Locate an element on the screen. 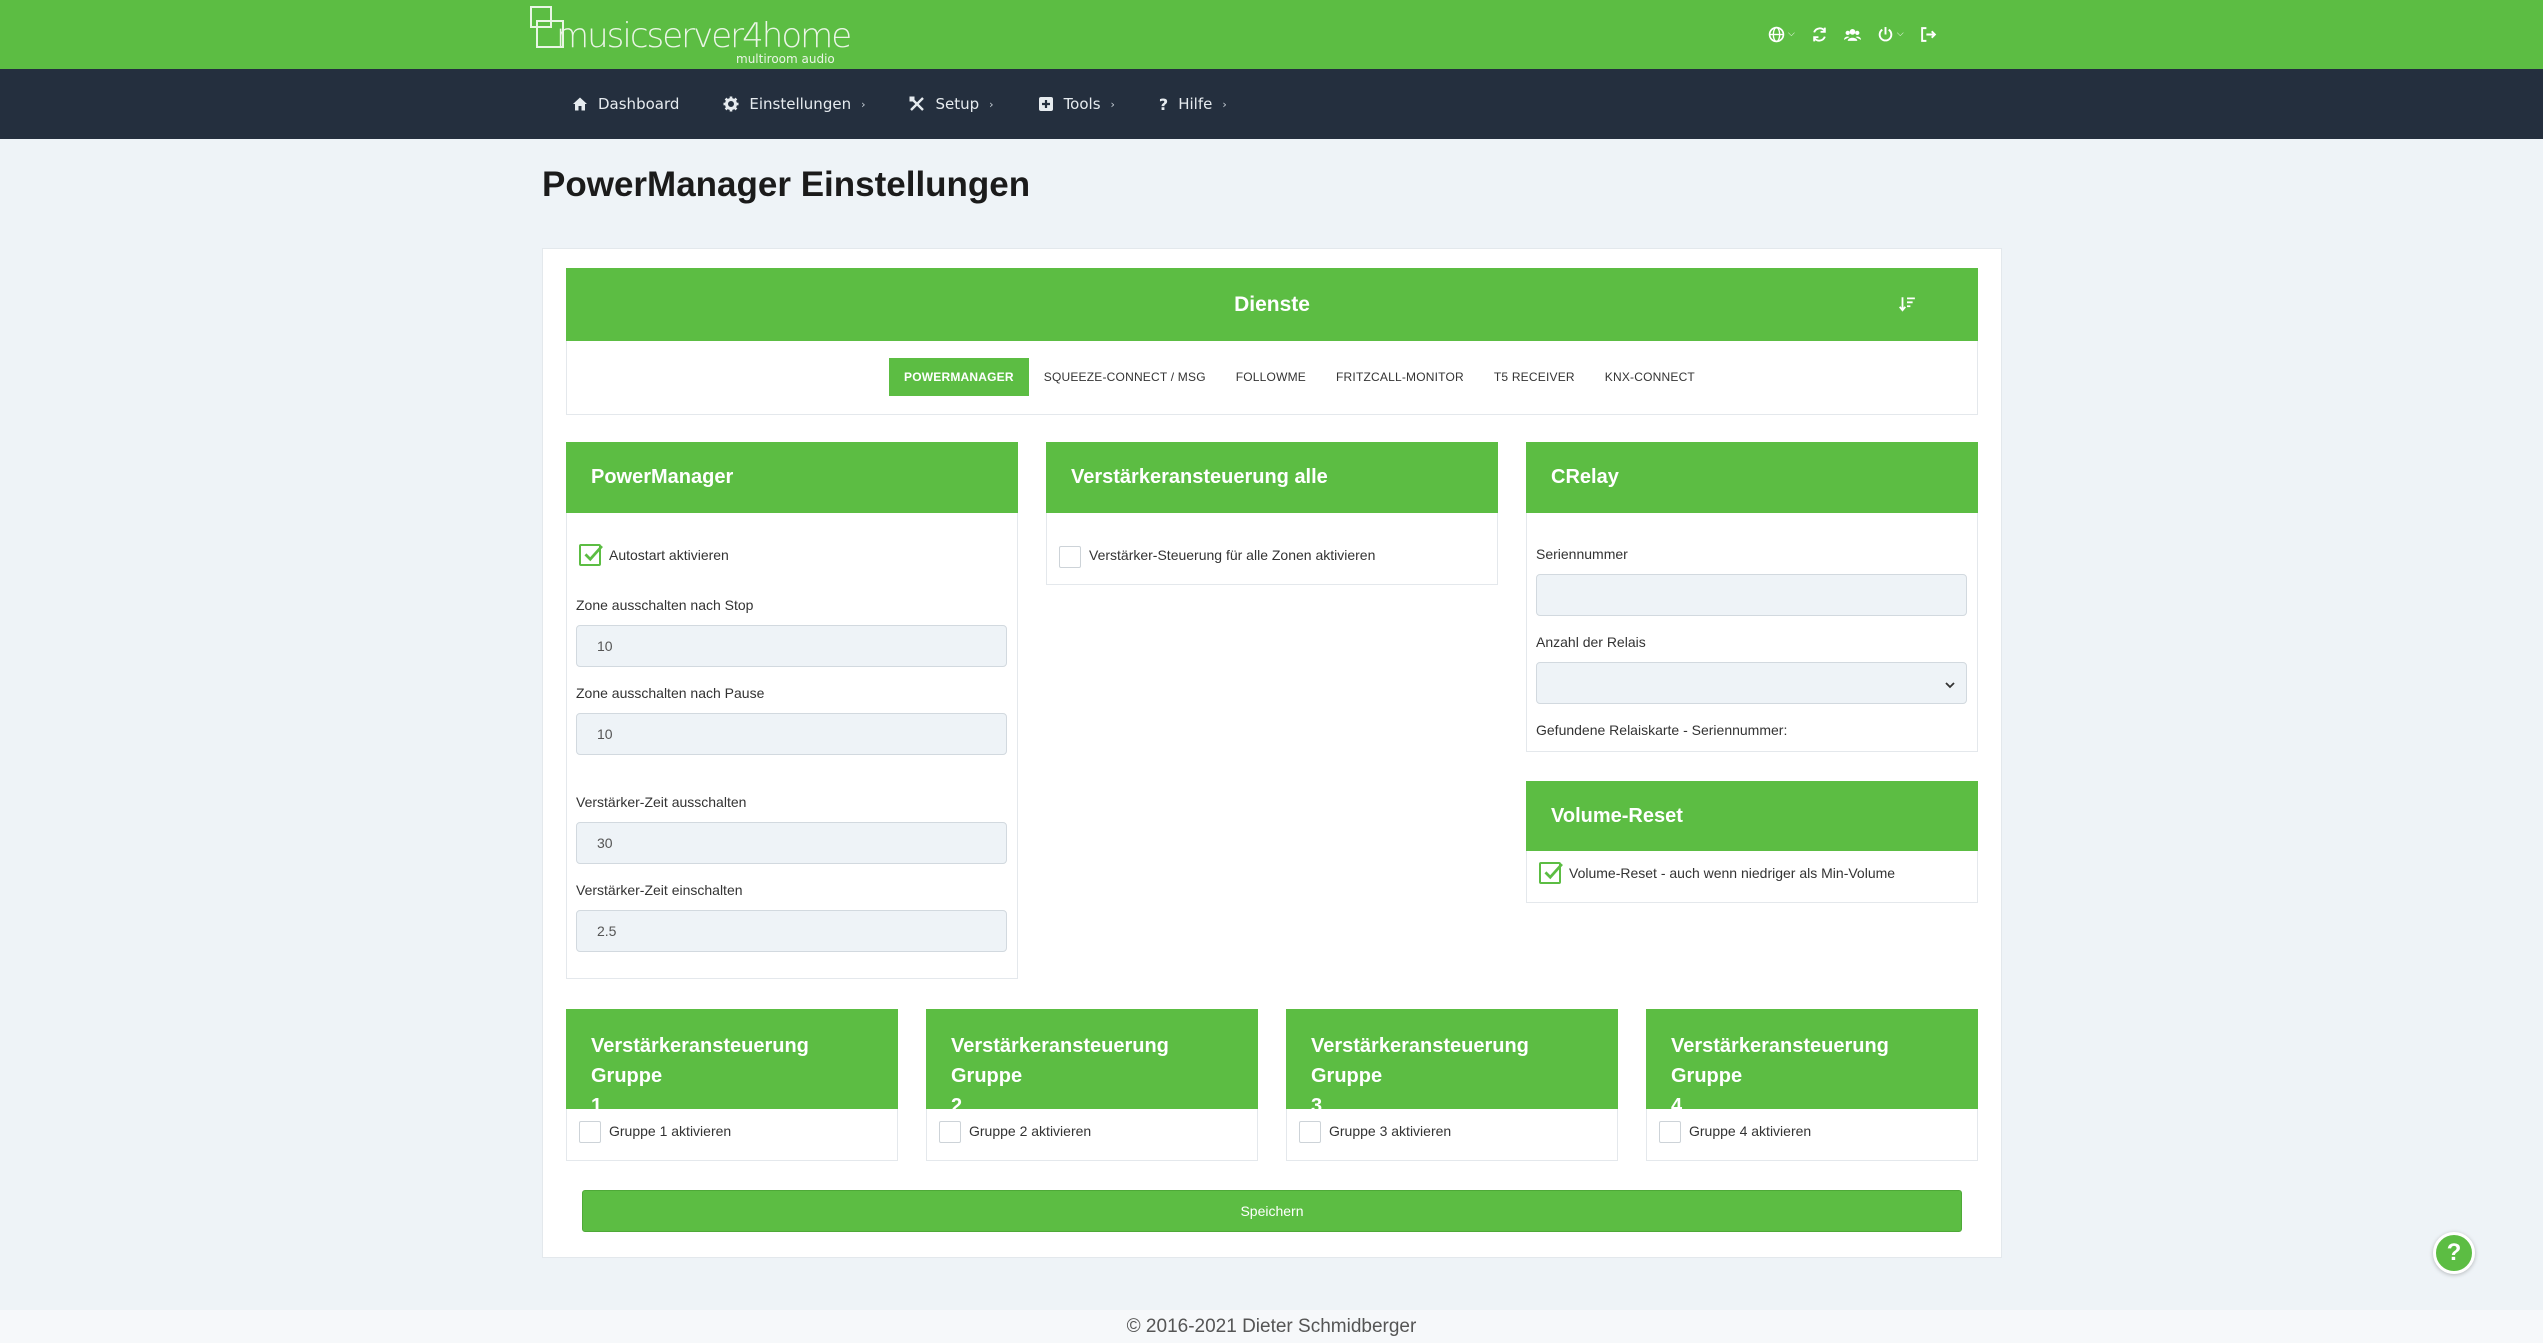  stop-input: 10 is located at coordinates (791, 646).